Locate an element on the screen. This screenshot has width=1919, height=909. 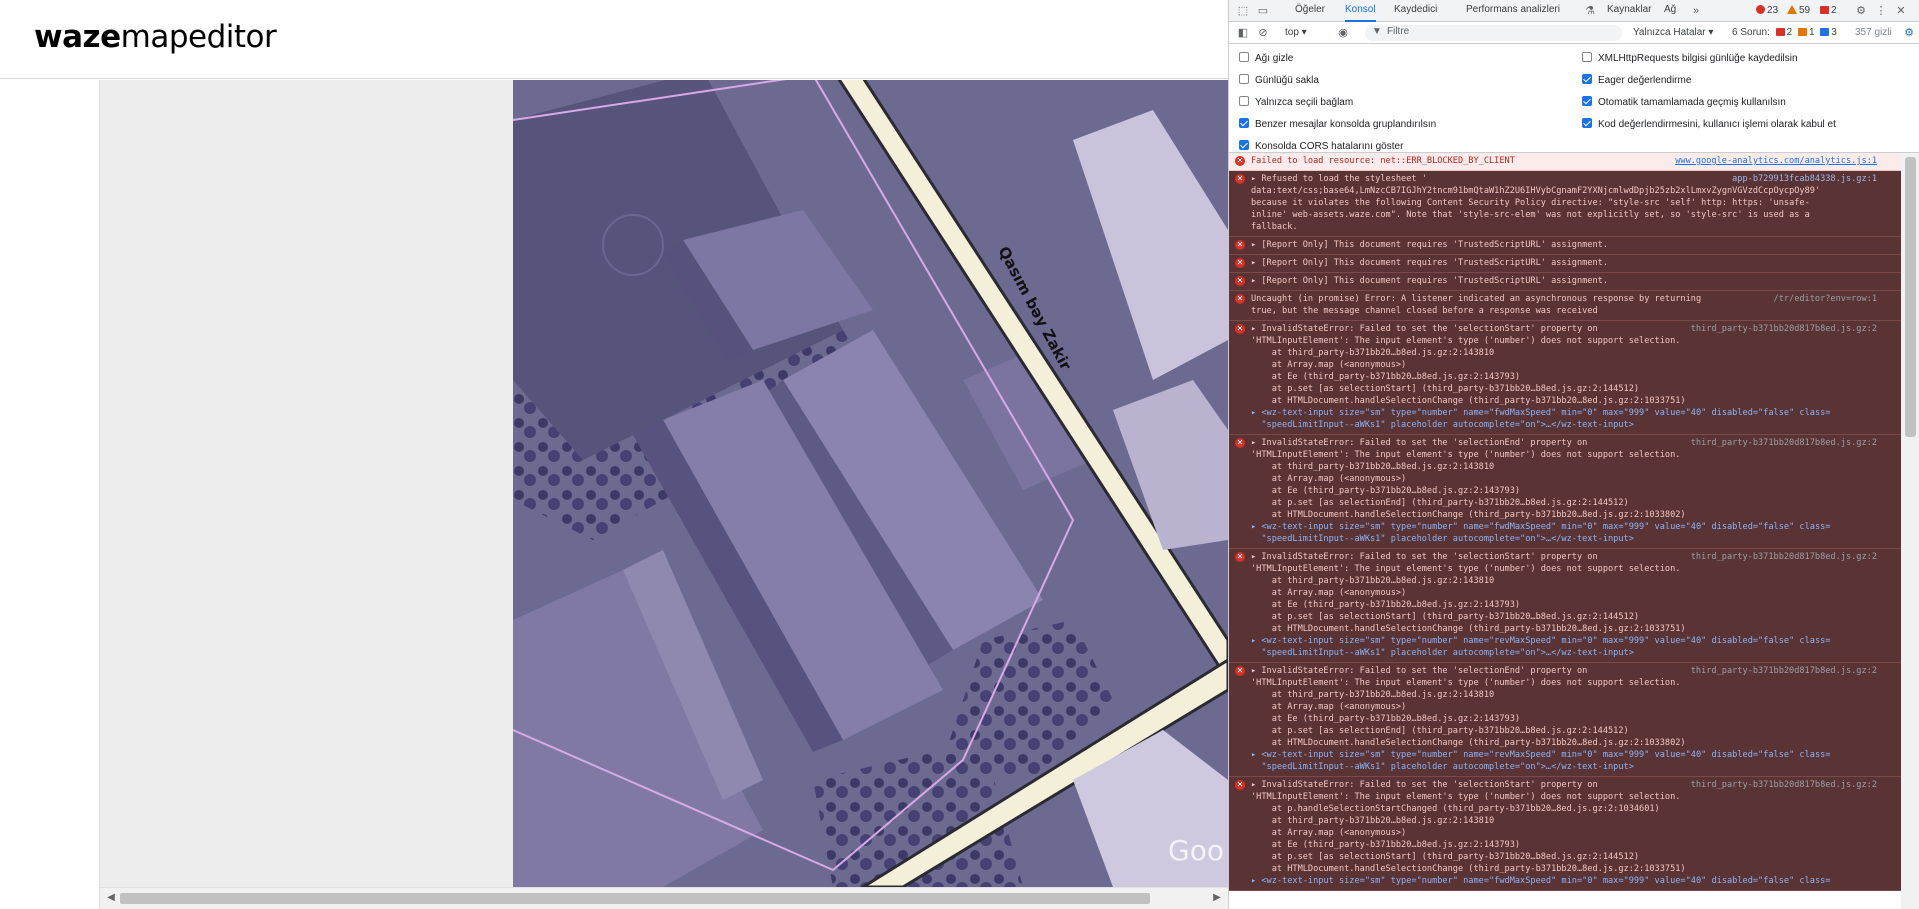
errors-badge: 23 is located at coordinates (1767, 11).